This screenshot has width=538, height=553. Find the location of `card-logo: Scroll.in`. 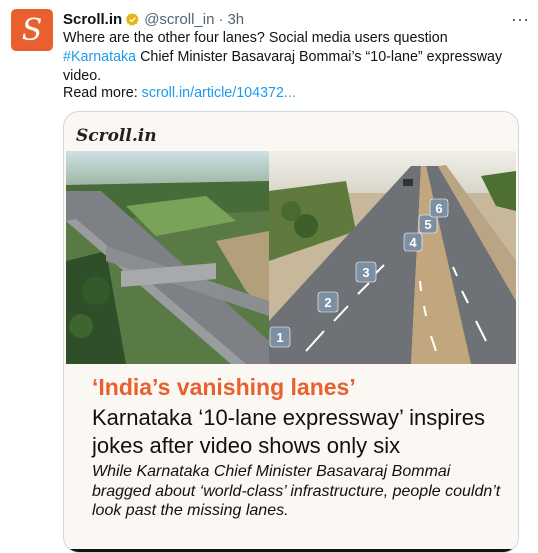

card-logo: Scroll.in is located at coordinates (116, 136).